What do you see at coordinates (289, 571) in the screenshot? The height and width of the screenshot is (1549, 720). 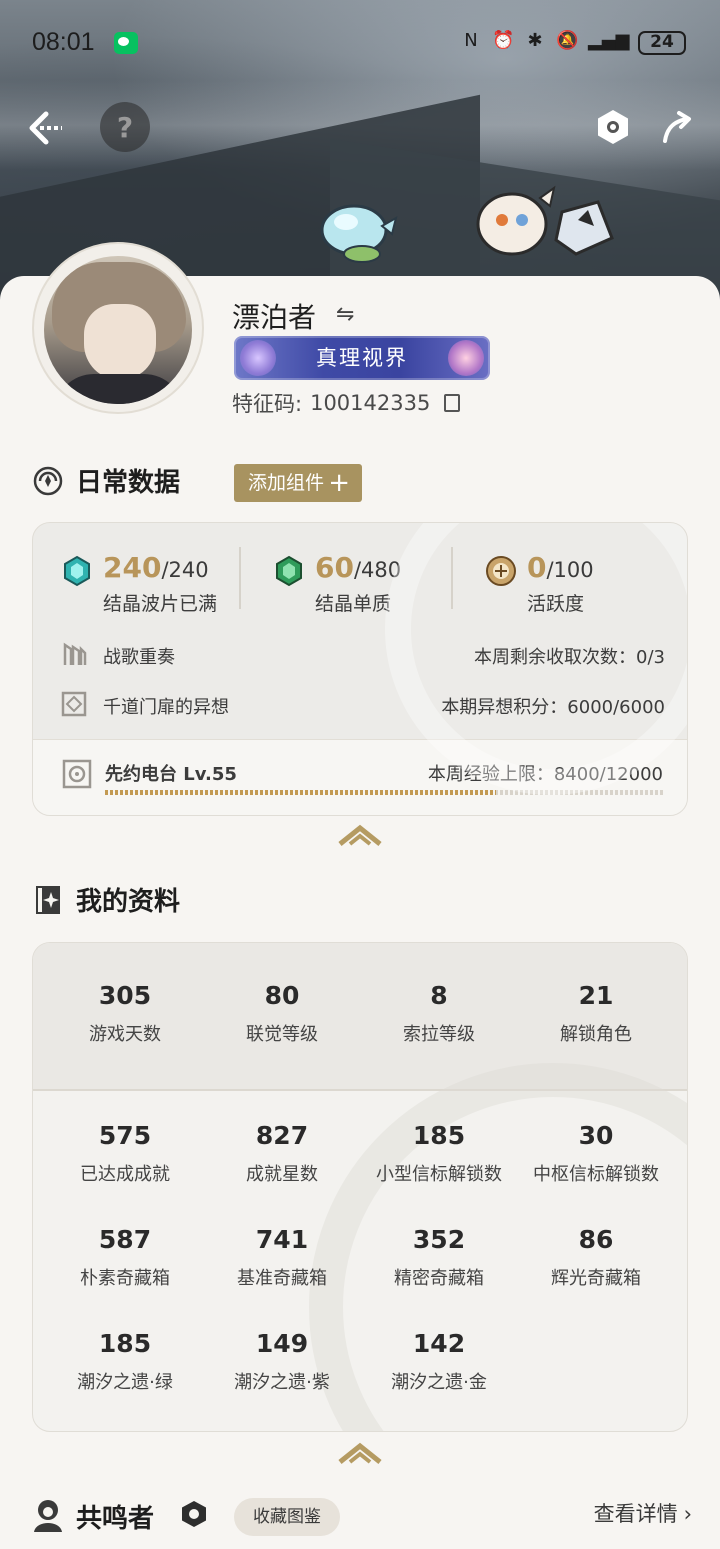 I see `crystal-solvent-icon` at bounding box center [289, 571].